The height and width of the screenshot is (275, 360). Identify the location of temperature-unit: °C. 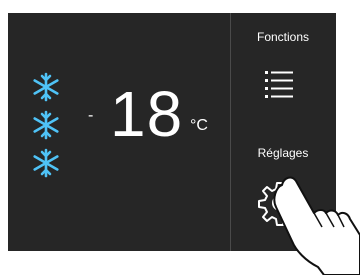
(199, 125).